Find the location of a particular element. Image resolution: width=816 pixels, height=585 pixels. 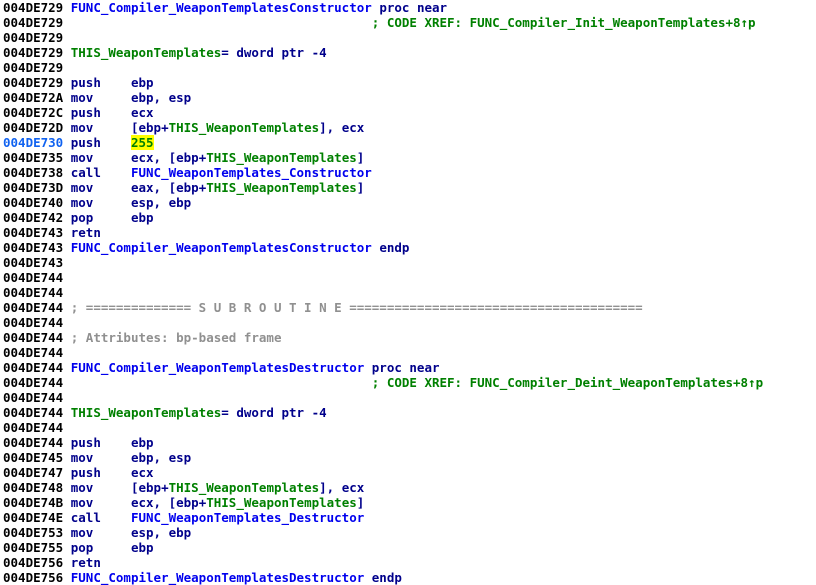

instruction-operands: [ebp+ is located at coordinates (149, 127).